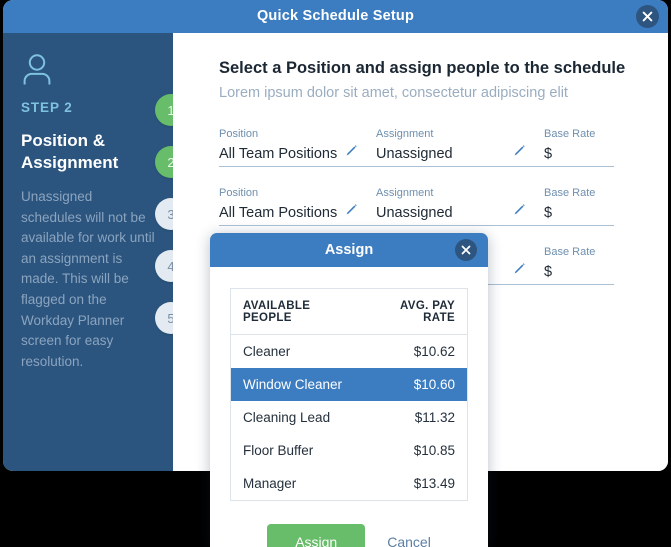 The width and height of the screenshot is (671, 547). What do you see at coordinates (579, 147) in the screenshot?
I see `base-rate-field-1: Base Rate $` at bounding box center [579, 147].